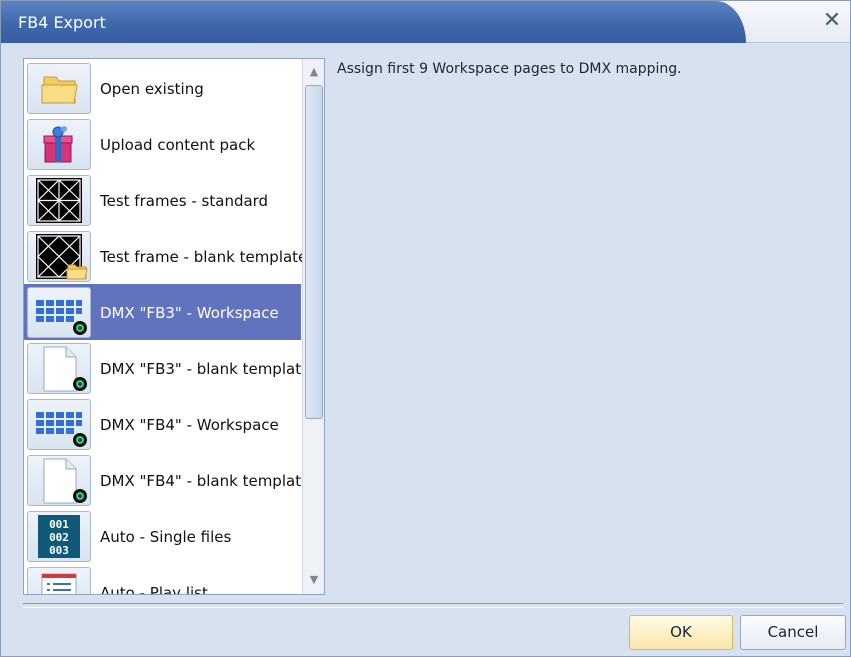  Describe the element at coordinates (205, 481) in the screenshot. I see `item-label: DMX "FB4" - blank template` at that location.